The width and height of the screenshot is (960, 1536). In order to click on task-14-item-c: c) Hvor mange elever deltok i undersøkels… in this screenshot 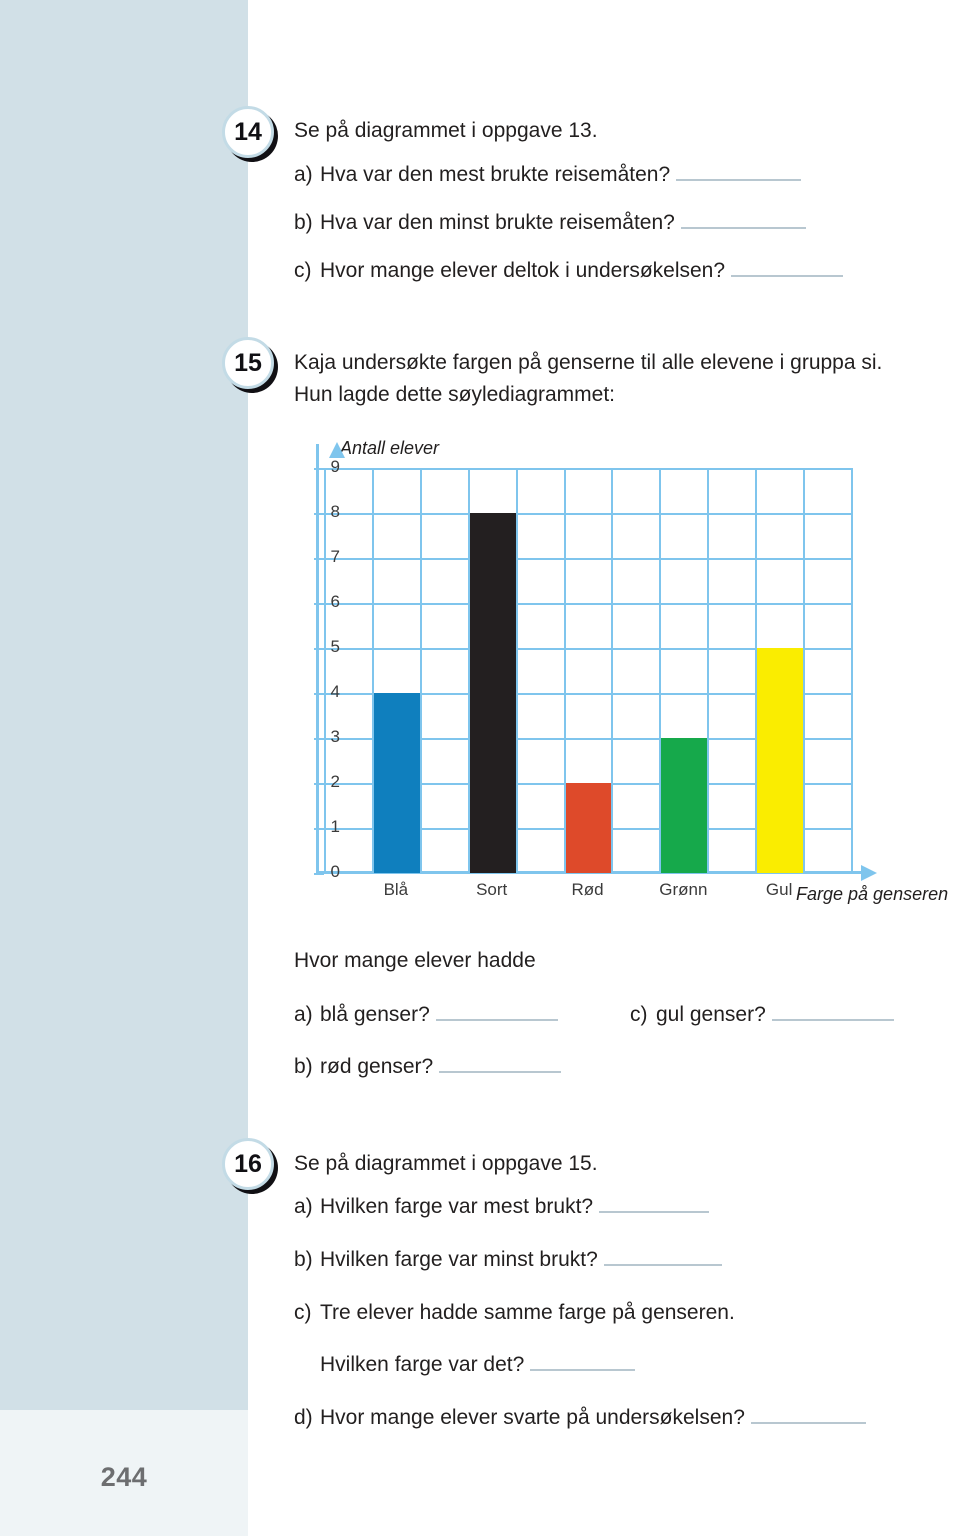, I will do `click(569, 271)`.